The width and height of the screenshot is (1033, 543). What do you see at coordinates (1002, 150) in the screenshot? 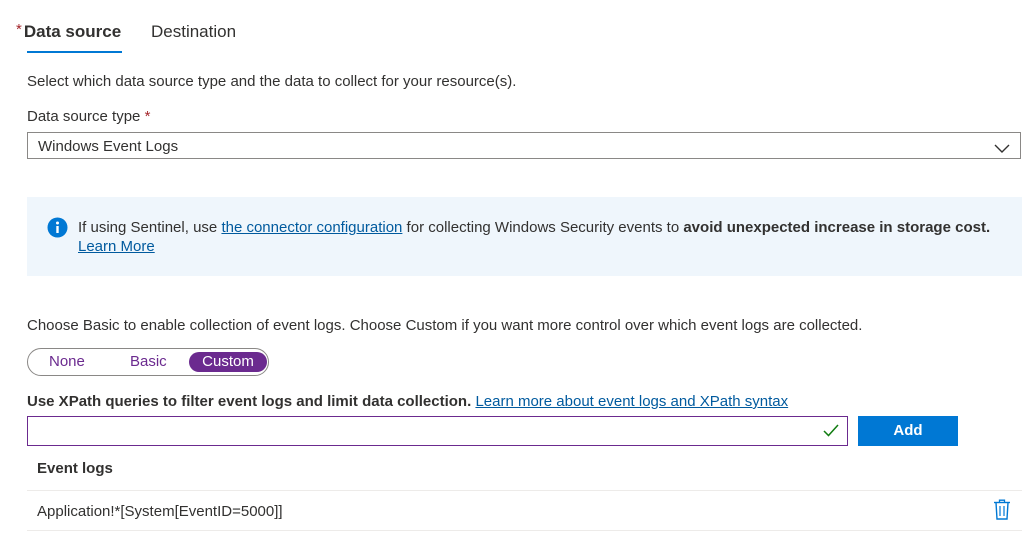
I see `chevron-down-icon` at bounding box center [1002, 150].